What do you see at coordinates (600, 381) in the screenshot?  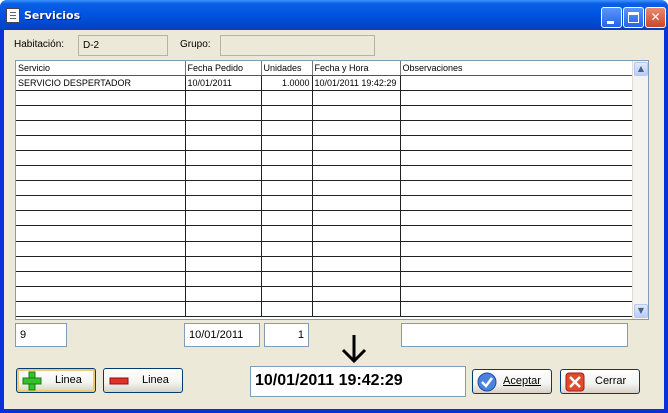 I see `close-button: Cerrar` at bounding box center [600, 381].